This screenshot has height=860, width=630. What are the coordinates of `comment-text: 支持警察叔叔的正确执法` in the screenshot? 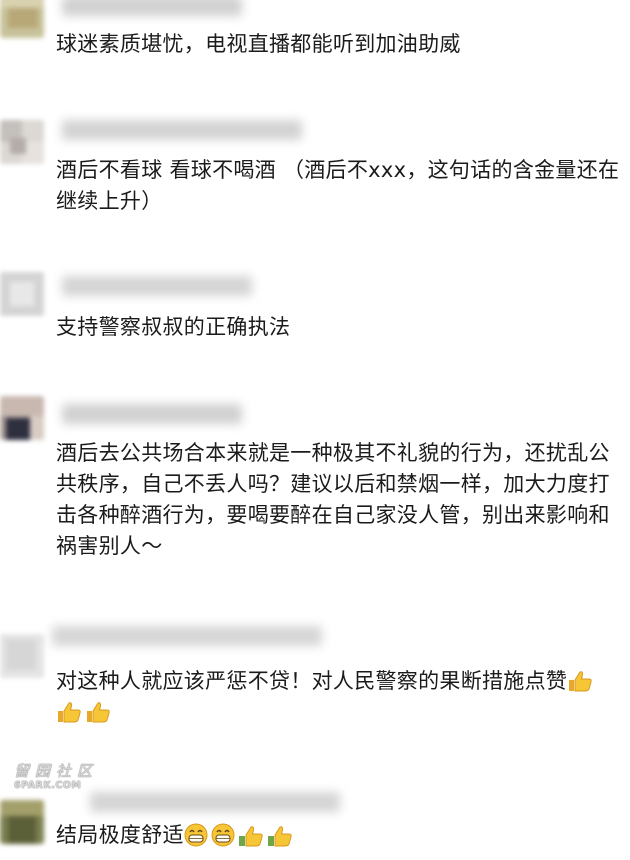 It's located at (173, 327).